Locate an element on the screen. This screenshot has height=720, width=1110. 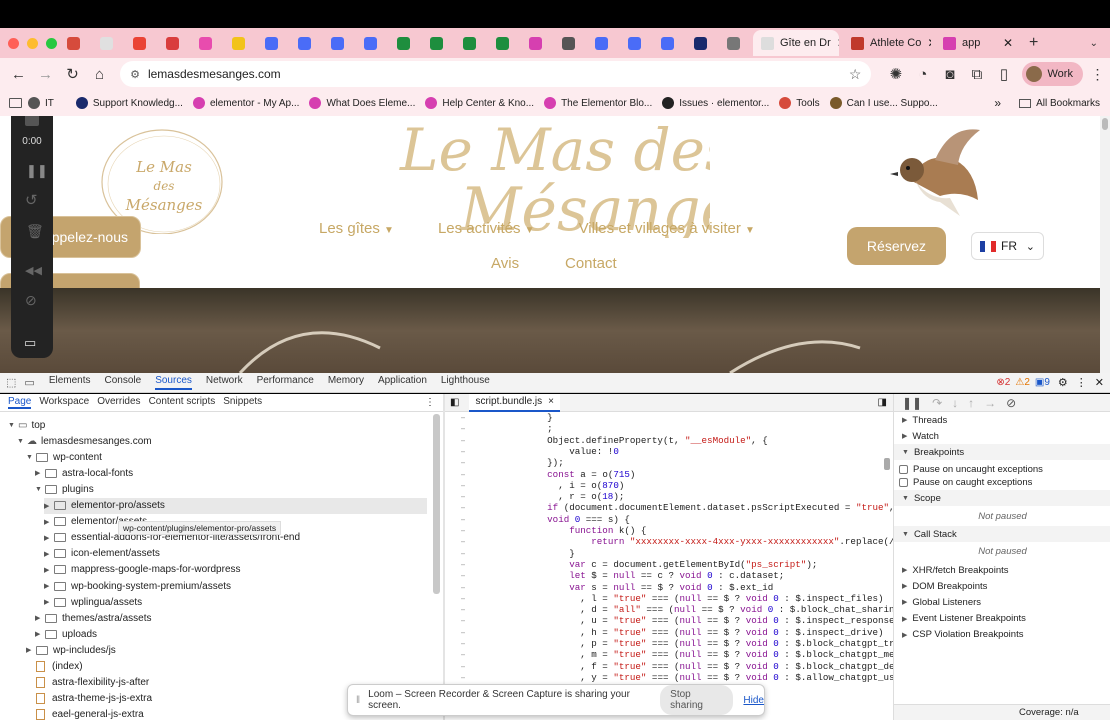
all-bookmarks: All Bookmarks is located at coordinates (1059, 103).